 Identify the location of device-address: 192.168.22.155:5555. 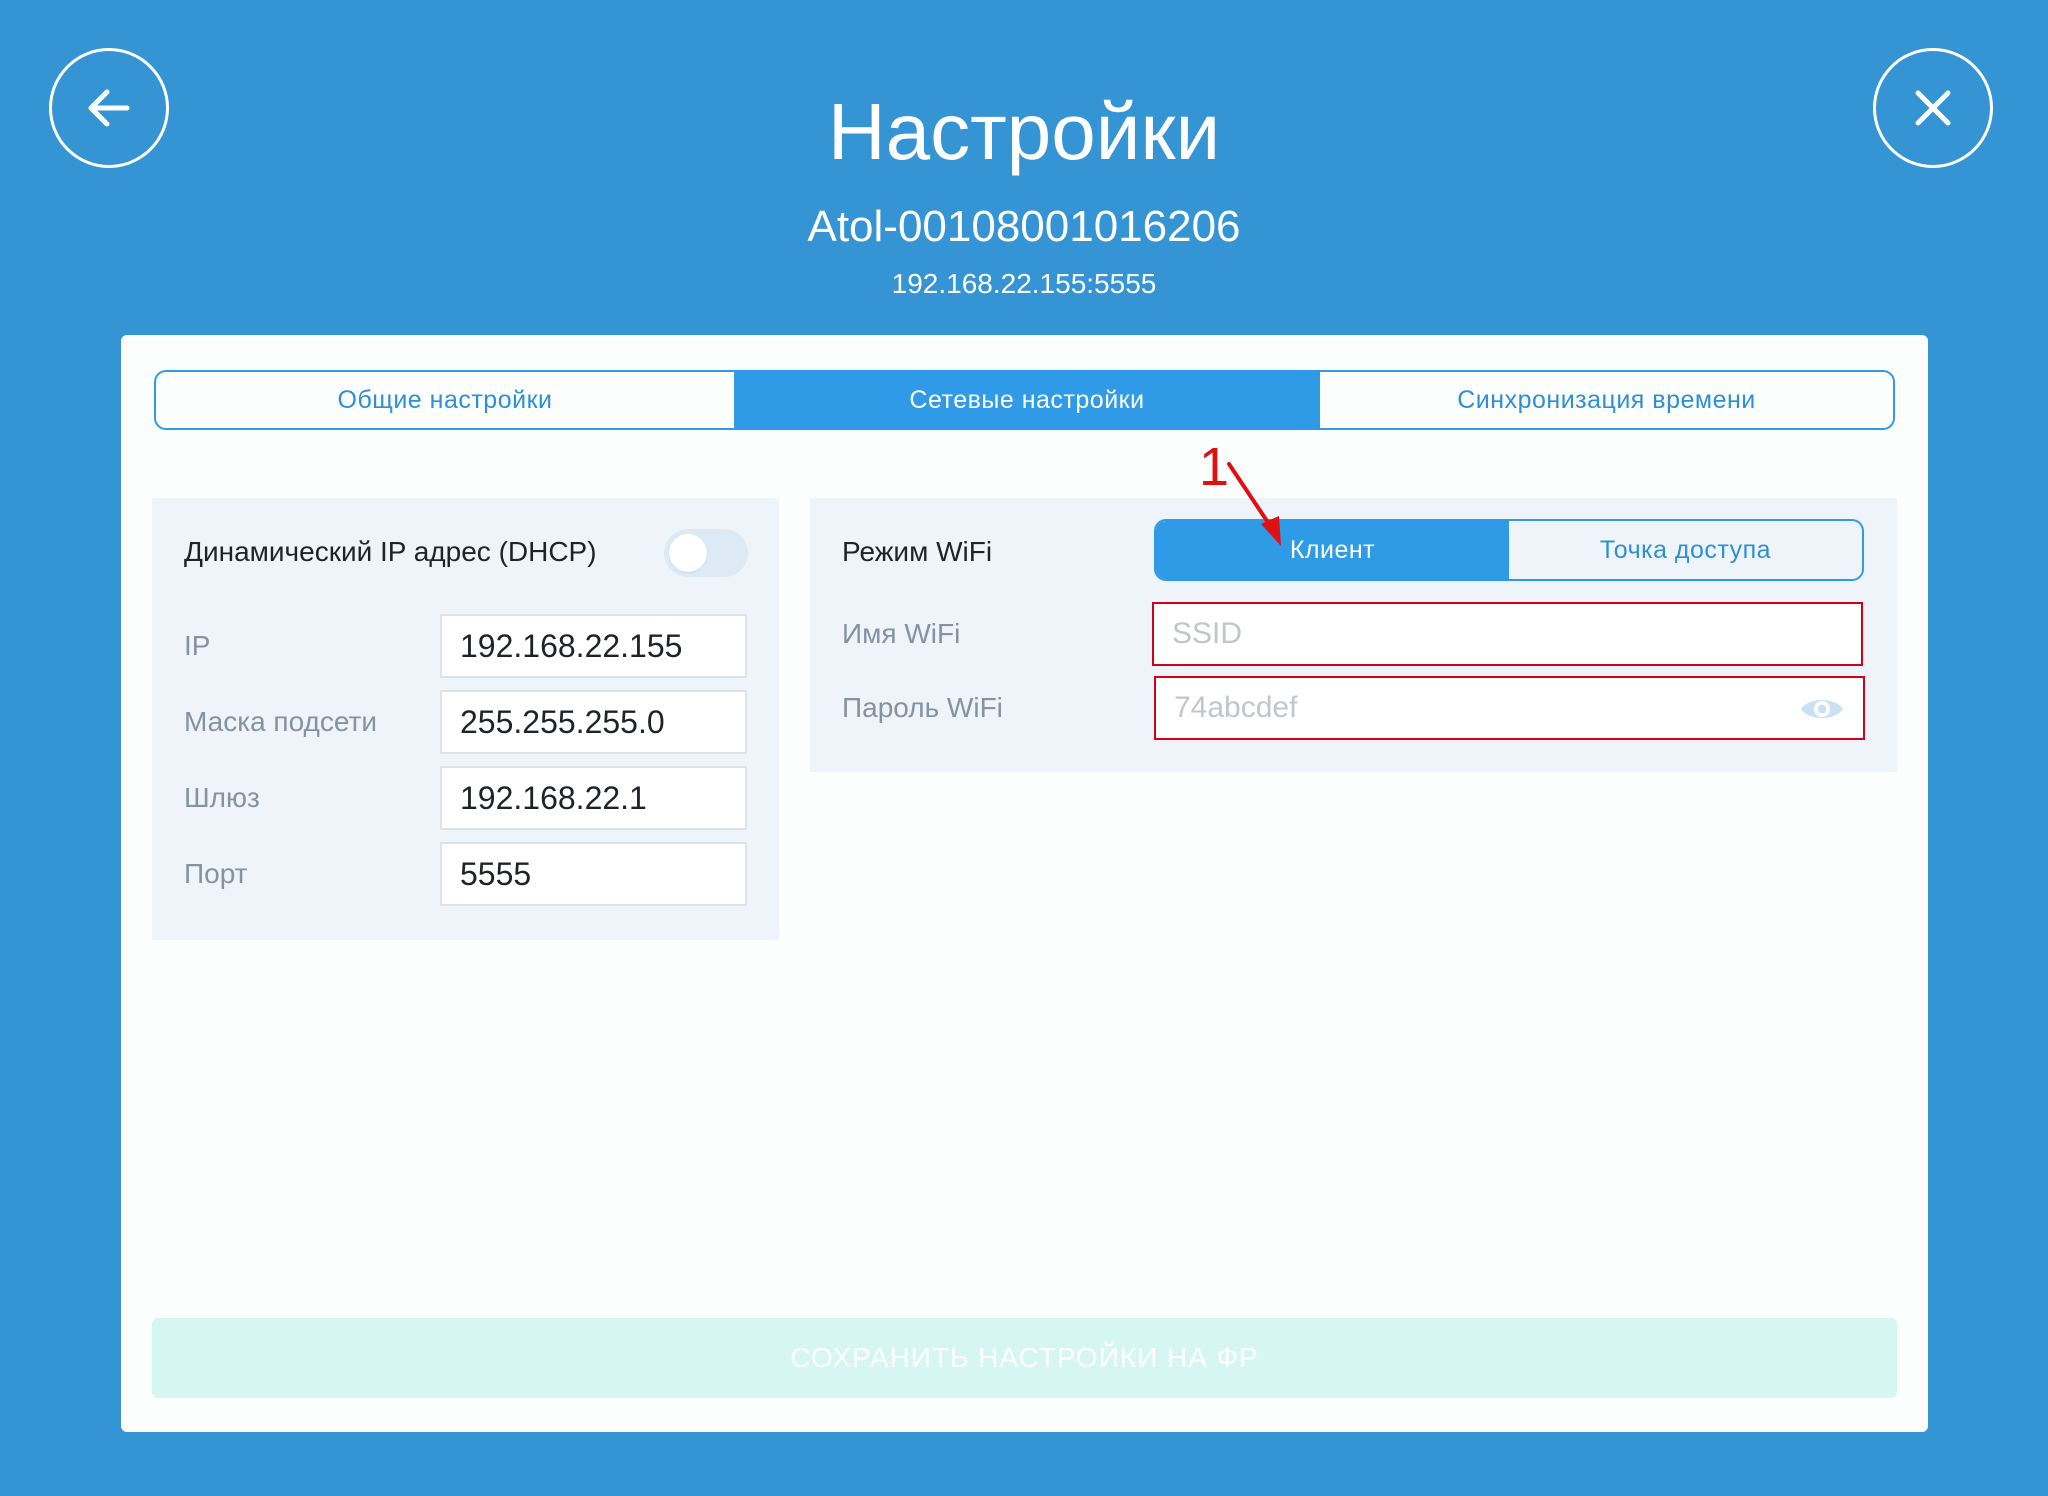
(1024, 283).